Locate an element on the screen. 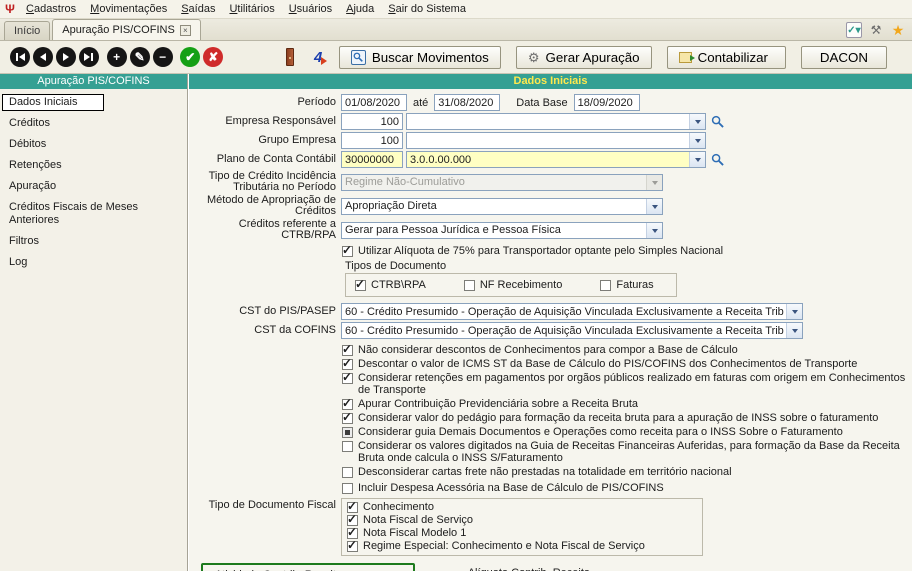  plano-conta-combobox: 3.0.0.00.000 is located at coordinates (556, 159).